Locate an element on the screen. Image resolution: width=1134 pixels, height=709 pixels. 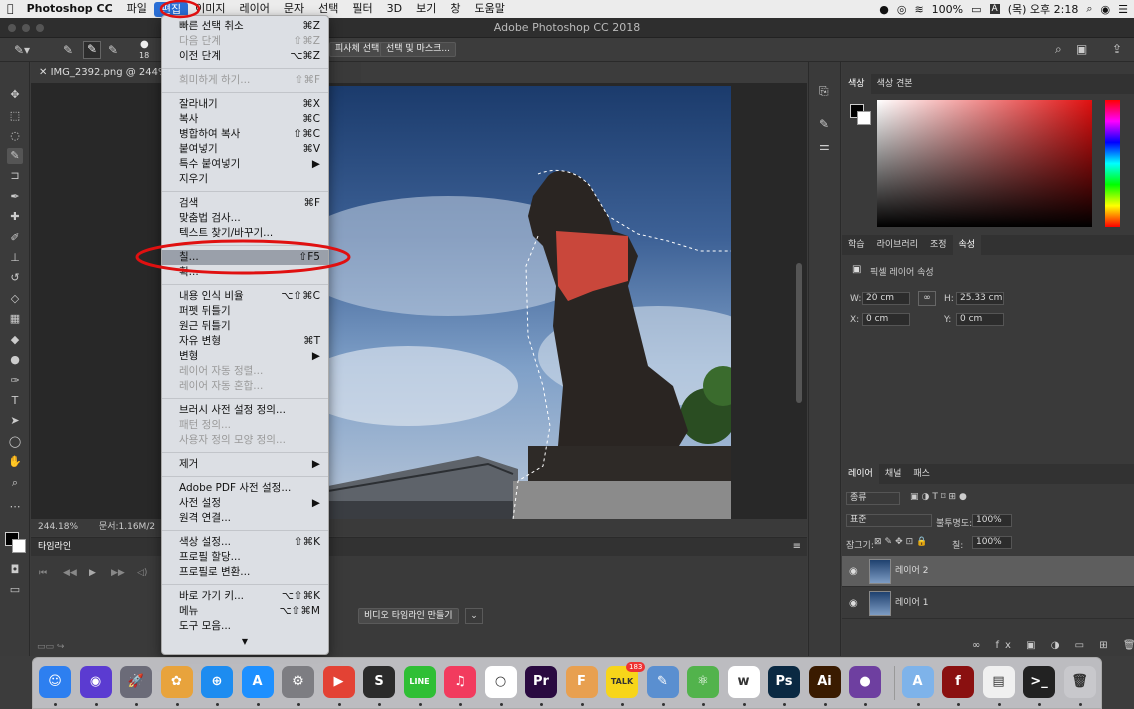
layer-row-layer-1: ◉ 레이어 1 is located at coordinates (988, 603).